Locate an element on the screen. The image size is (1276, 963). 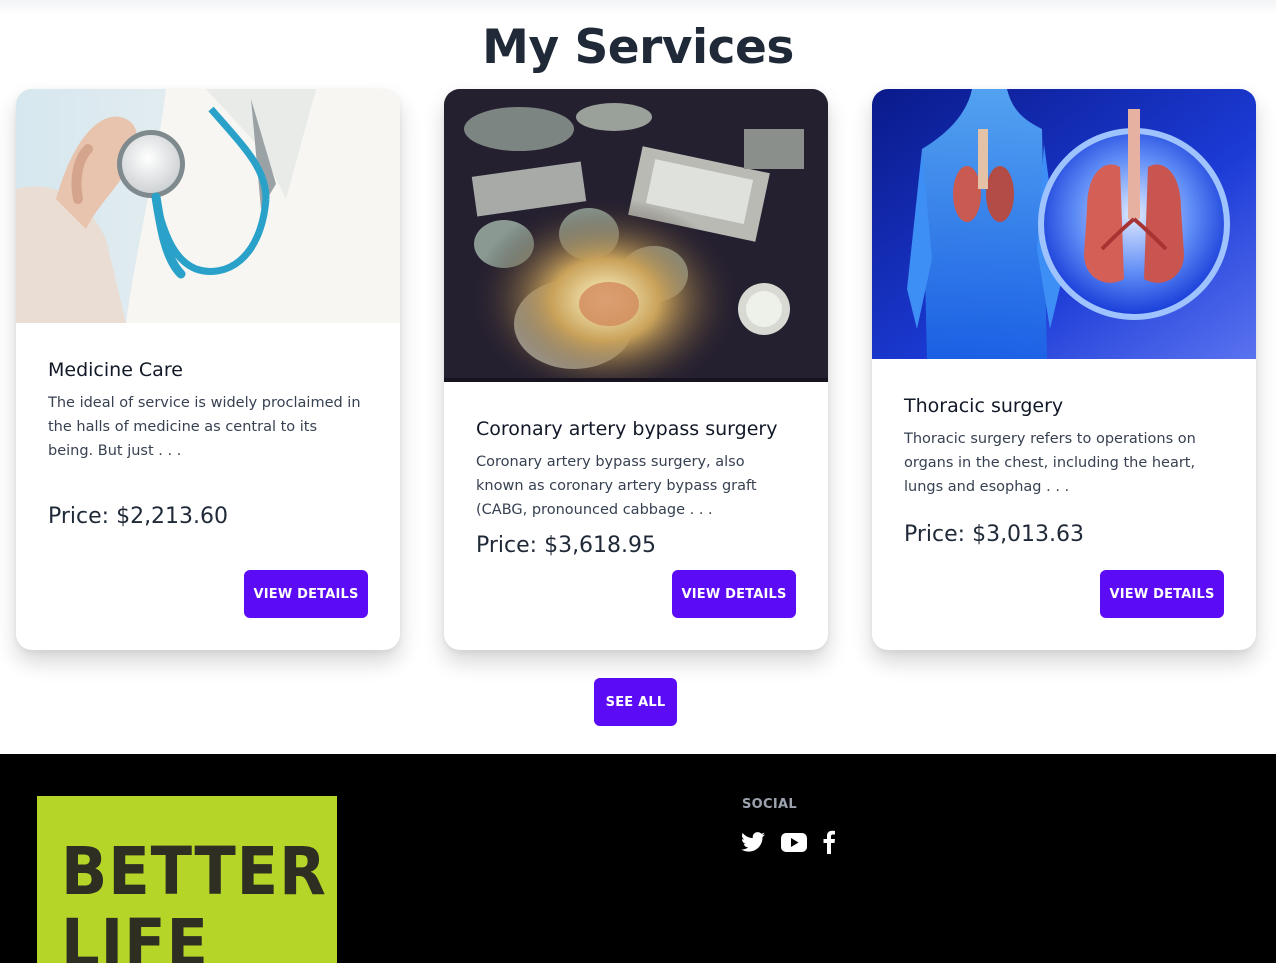
service-title: Thoracic surgery is located at coordinates (984, 406).